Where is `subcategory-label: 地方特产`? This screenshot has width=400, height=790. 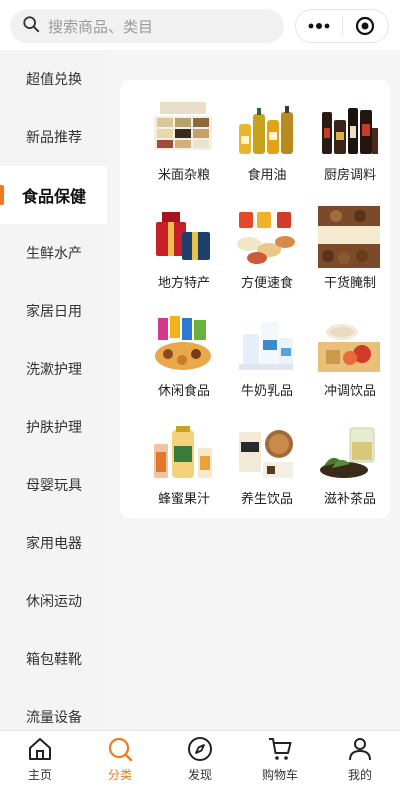 subcategory-label: 地方特产 is located at coordinates (183, 283).